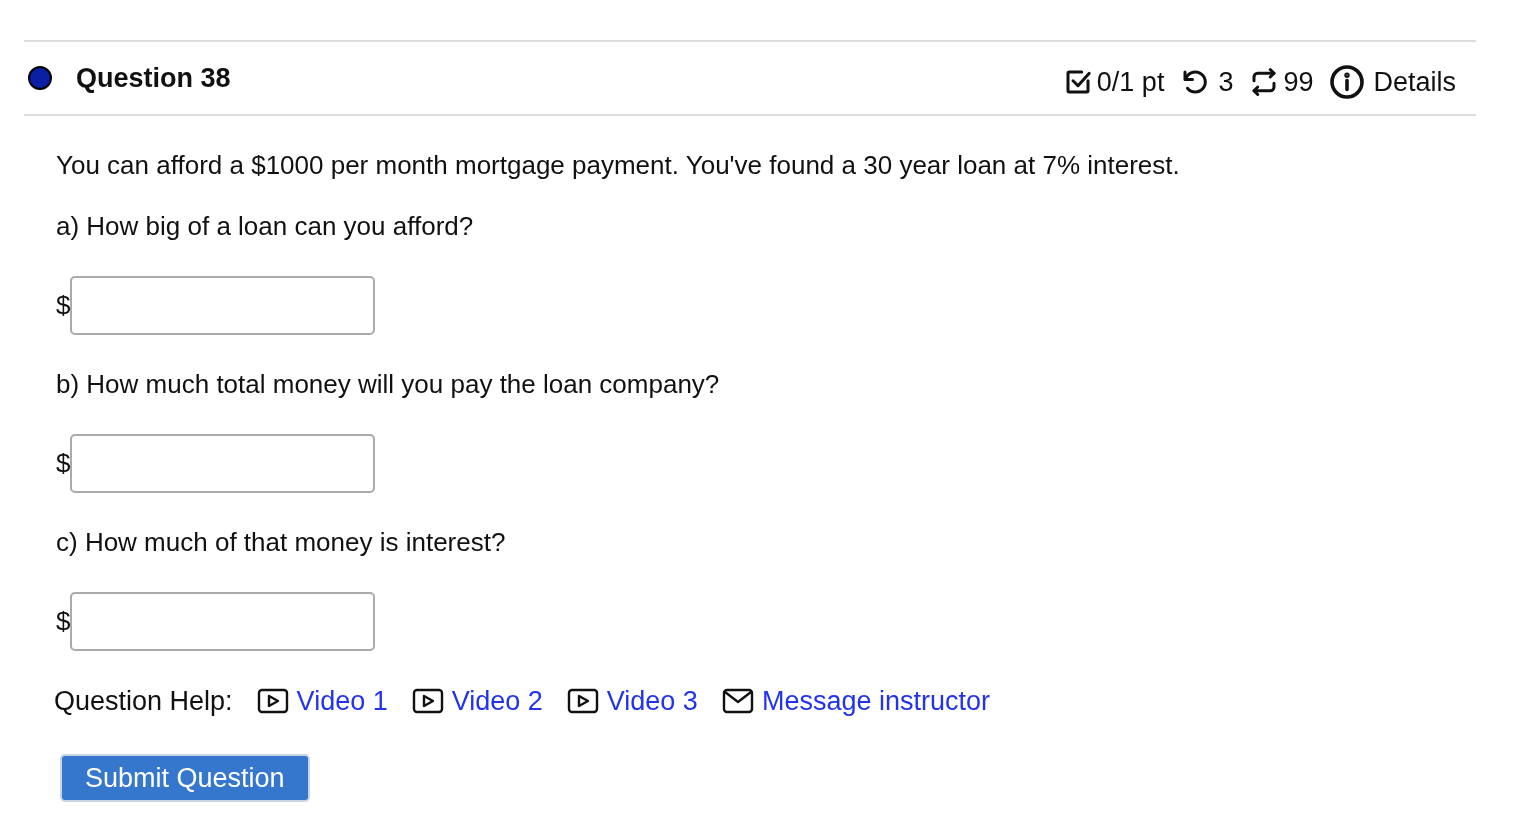 This screenshot has width=1518, height=830. I want to click on attempts-count: 3, so click(1226, 82).